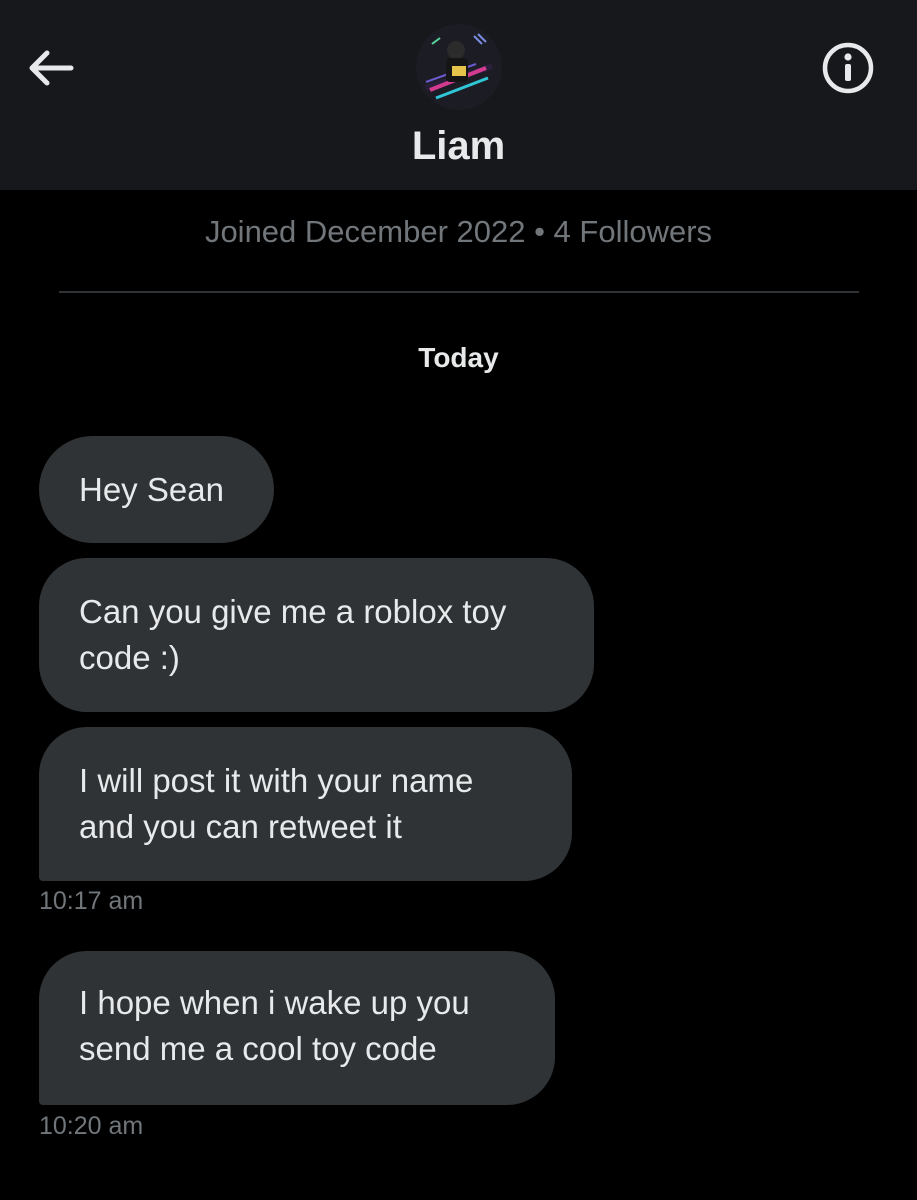 Image resolution: width=917 pixels, height=1200 pixels. I want to click on avatar-image, so click(459, 67).